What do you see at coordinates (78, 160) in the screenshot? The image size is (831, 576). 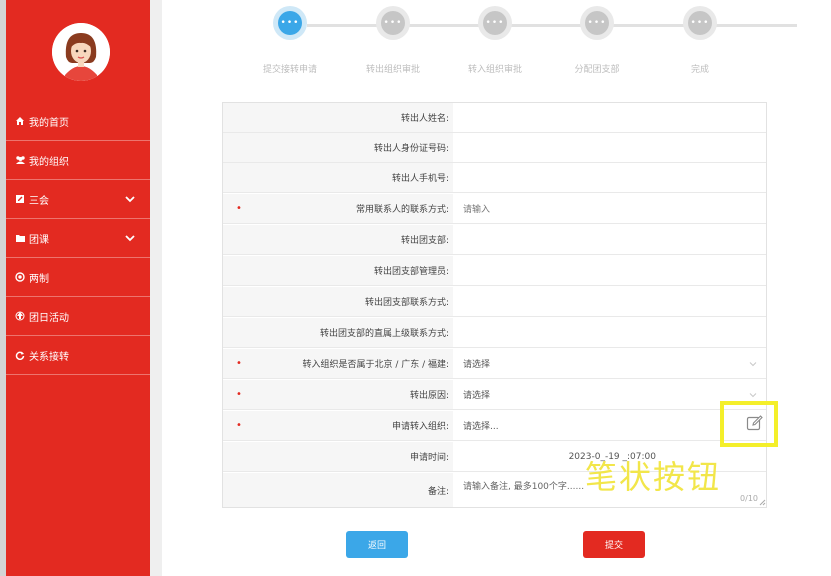 I see `sidebar-item-my-org: 我的组织` at bounding box center [78, 160].